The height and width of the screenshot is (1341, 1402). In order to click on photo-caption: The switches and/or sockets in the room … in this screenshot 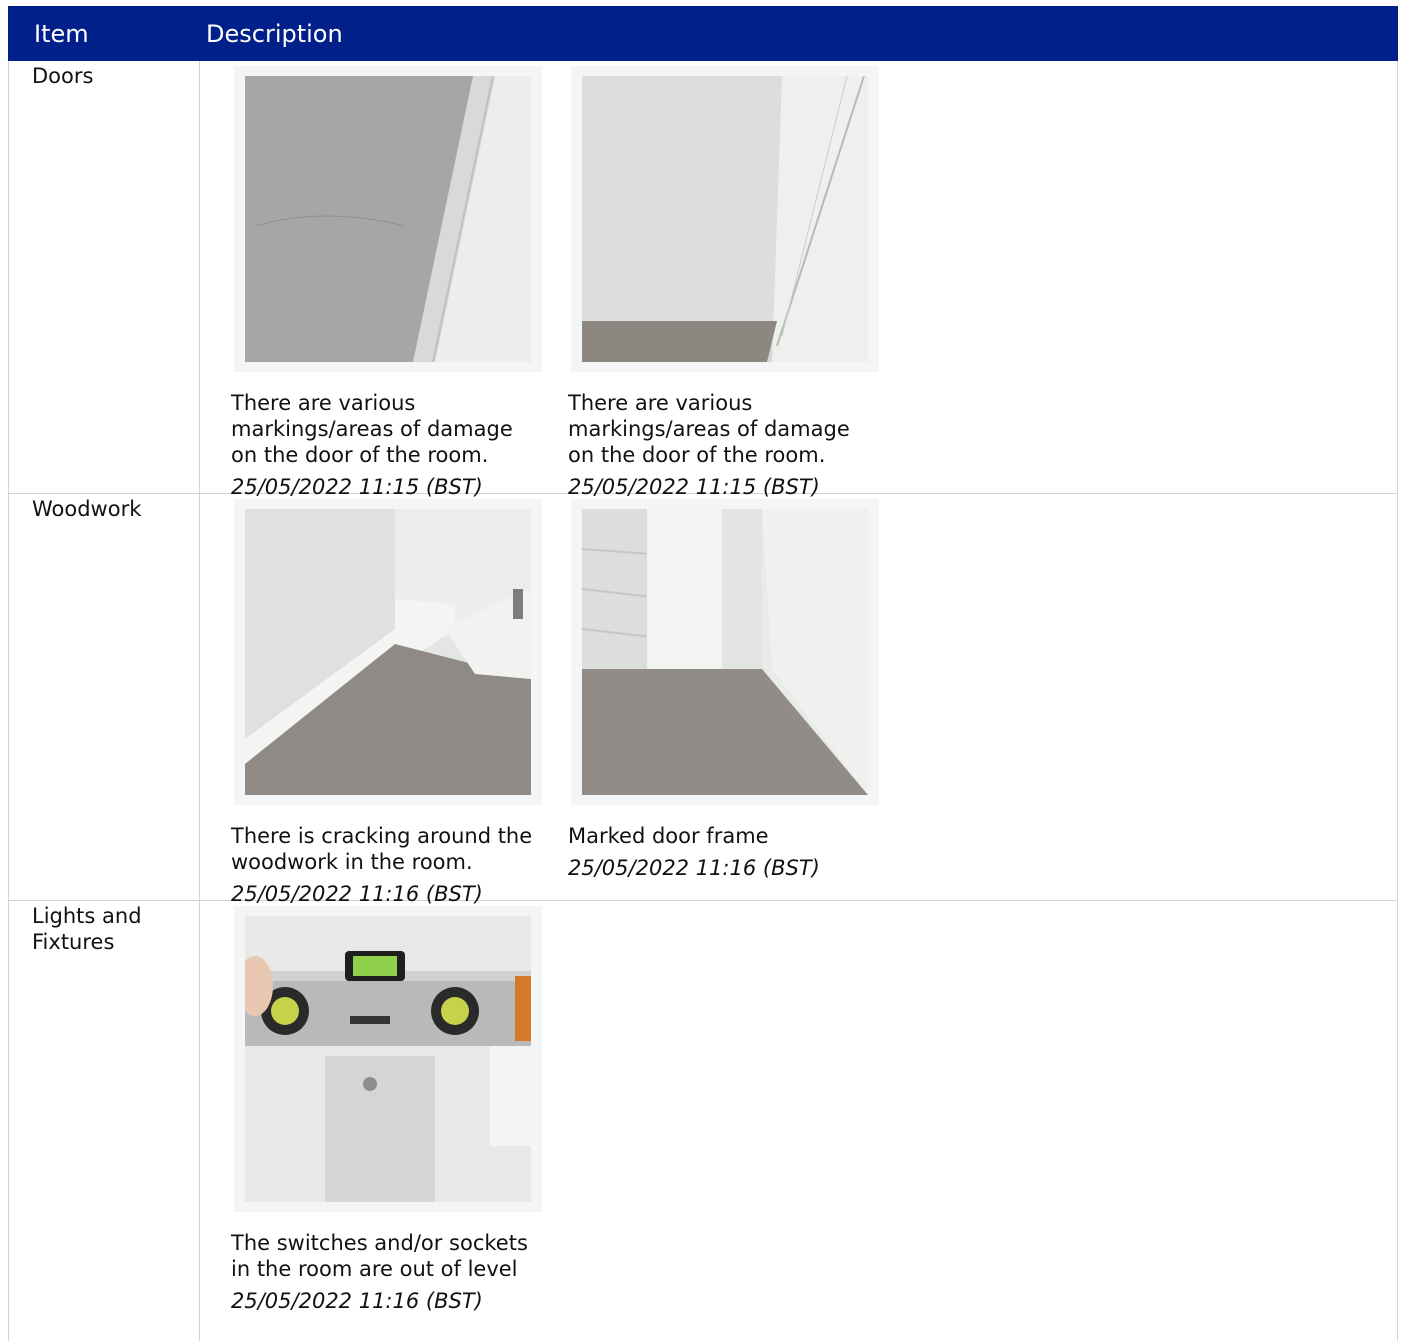, I will do `click(379, 1256)`.